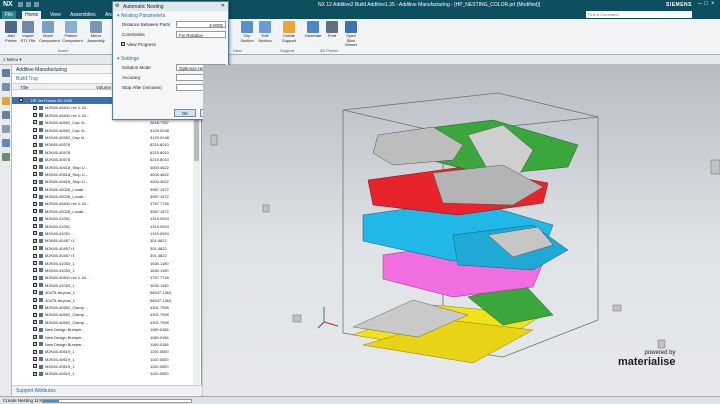  What do you see at coordinates (170, 15) in the screenshot?
I see `section-nesting-parameters: ▾ Nesting Parameters` at bounding box center [170, 15].